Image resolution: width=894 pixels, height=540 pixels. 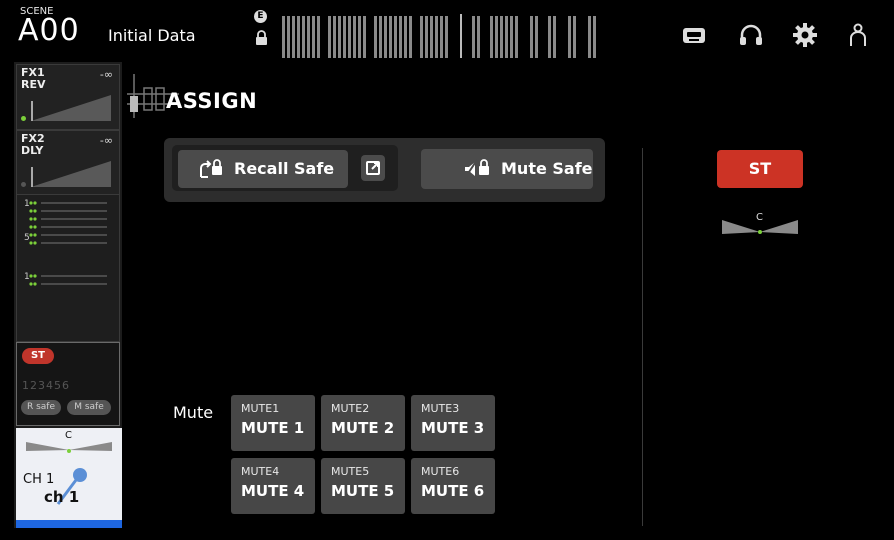 What do you see at coordinates (261, 37) in the screenshot?
I see `lock-icon` at bounding box center [261, 37].